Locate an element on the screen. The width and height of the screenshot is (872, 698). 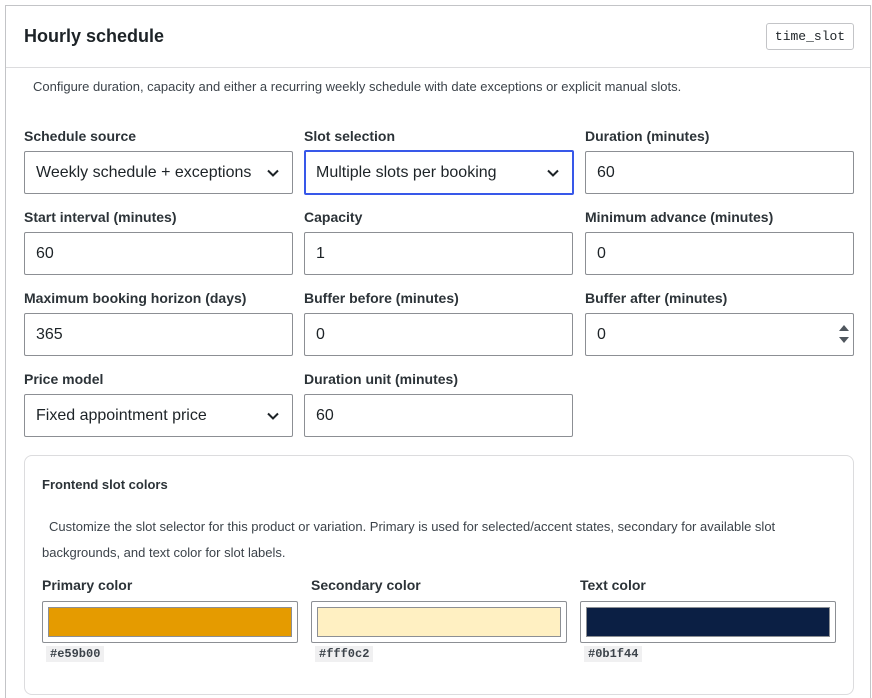
slot-colors-title: Frontend slot colors is located at coordinates (105, 484).